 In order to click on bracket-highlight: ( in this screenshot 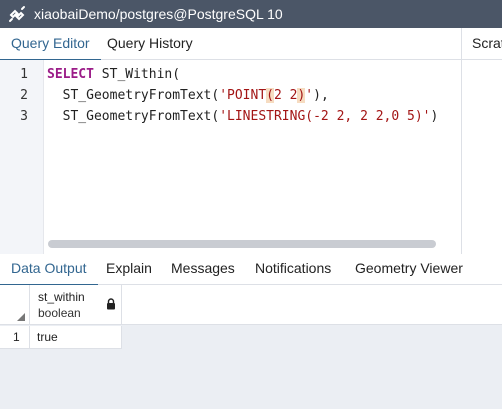, I will do `click(270, 95)`.